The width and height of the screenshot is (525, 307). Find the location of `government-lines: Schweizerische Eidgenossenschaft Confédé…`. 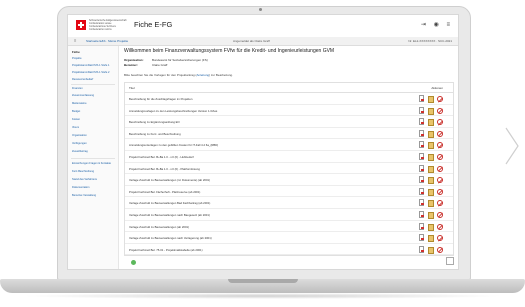

government-lines: Schweizerische Eidgenossenschaft Confédé… is located at coordinates (108, 25).